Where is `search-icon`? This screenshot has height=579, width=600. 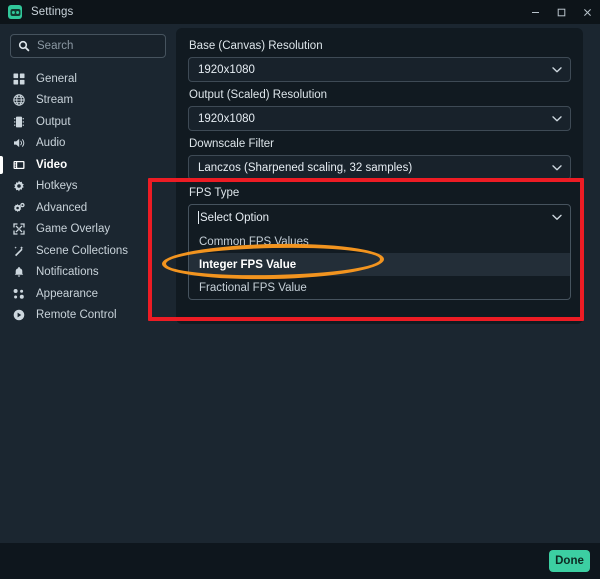 search-icon is located at coordinates (24, 46).